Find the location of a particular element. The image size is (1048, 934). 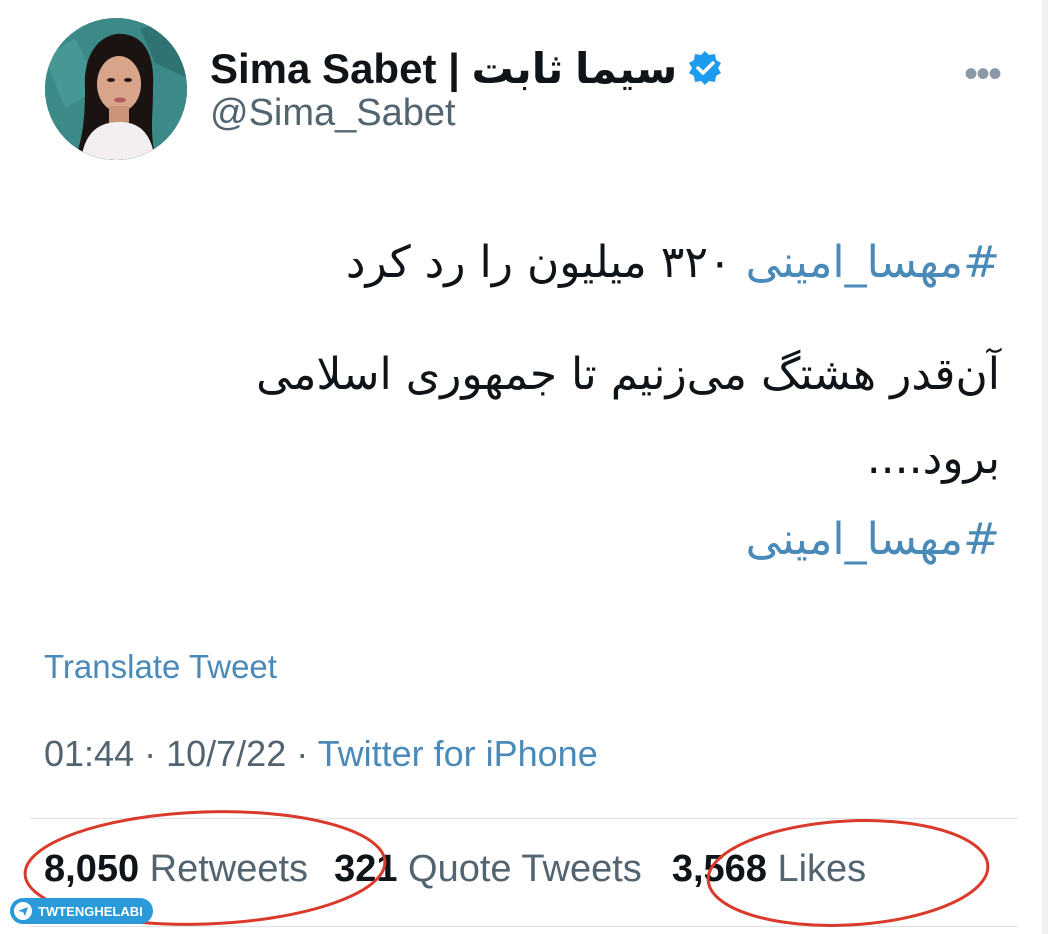

tweet-line-1: #مهسا_امینی ۳۲۰ میلیون را رد کرد is located at coordinates (540, 263).